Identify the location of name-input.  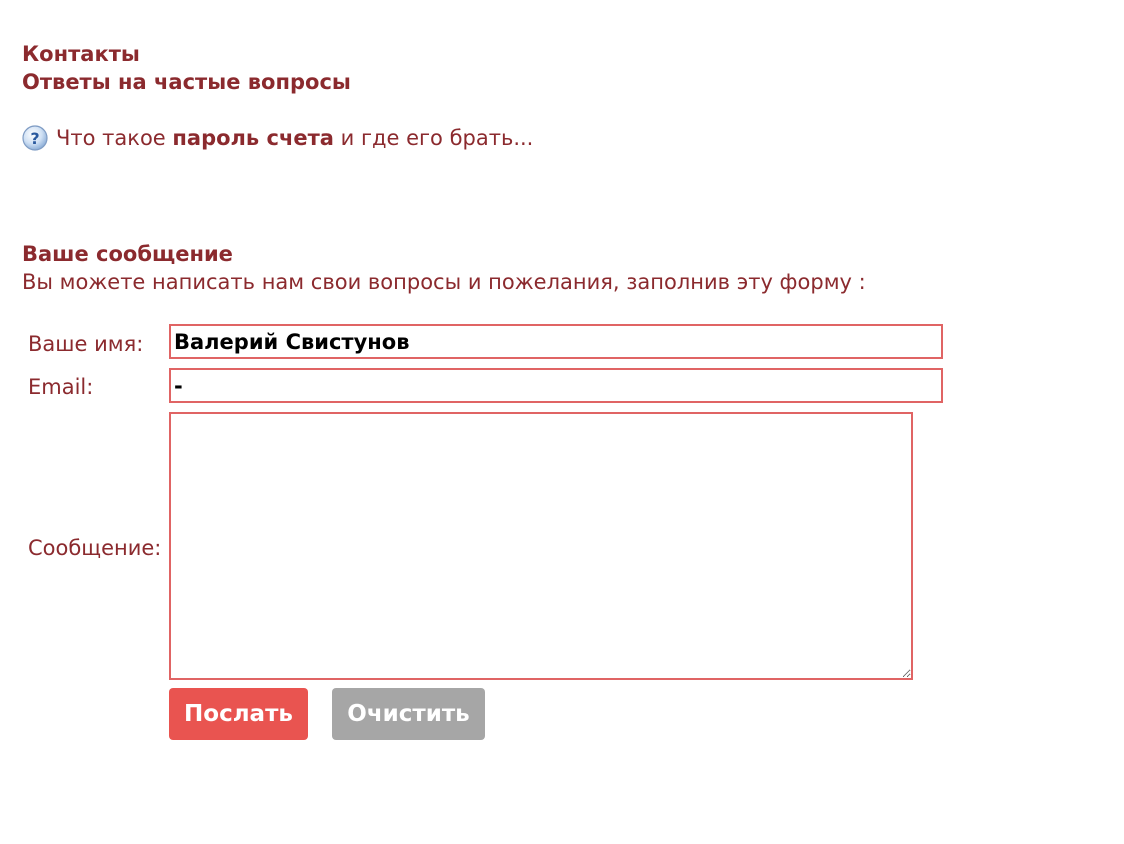
(556, 341).